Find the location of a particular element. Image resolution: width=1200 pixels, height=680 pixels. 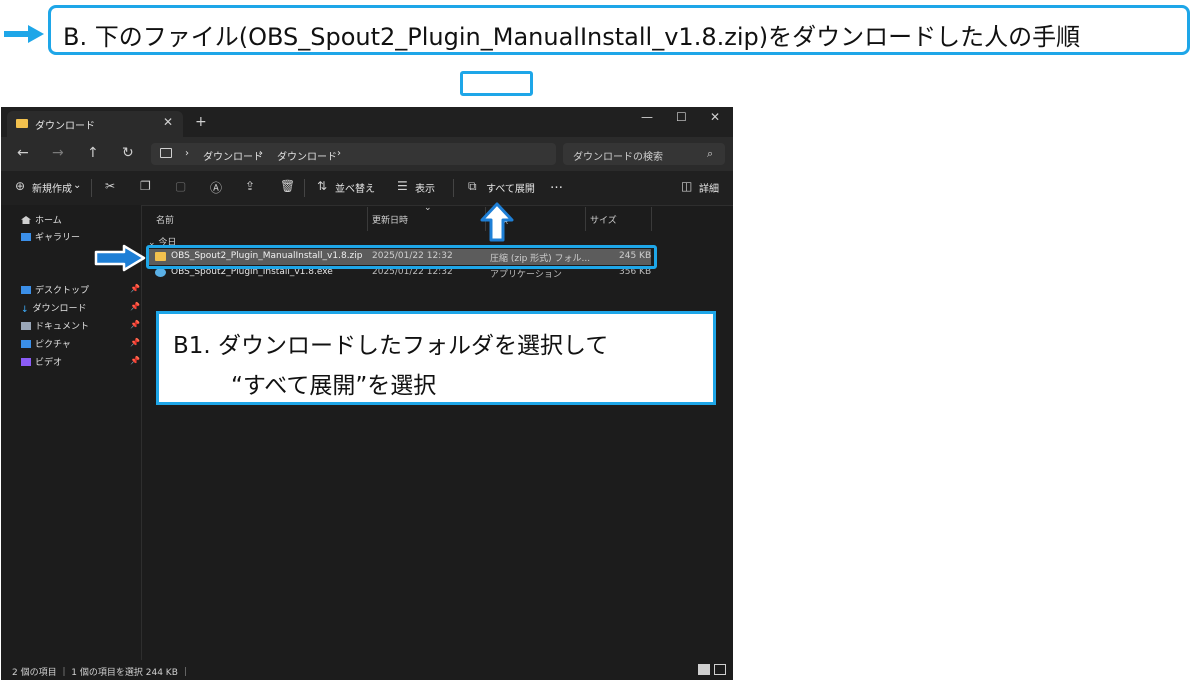

refresh-icon: ↻ is located at coordinates (128, 153).